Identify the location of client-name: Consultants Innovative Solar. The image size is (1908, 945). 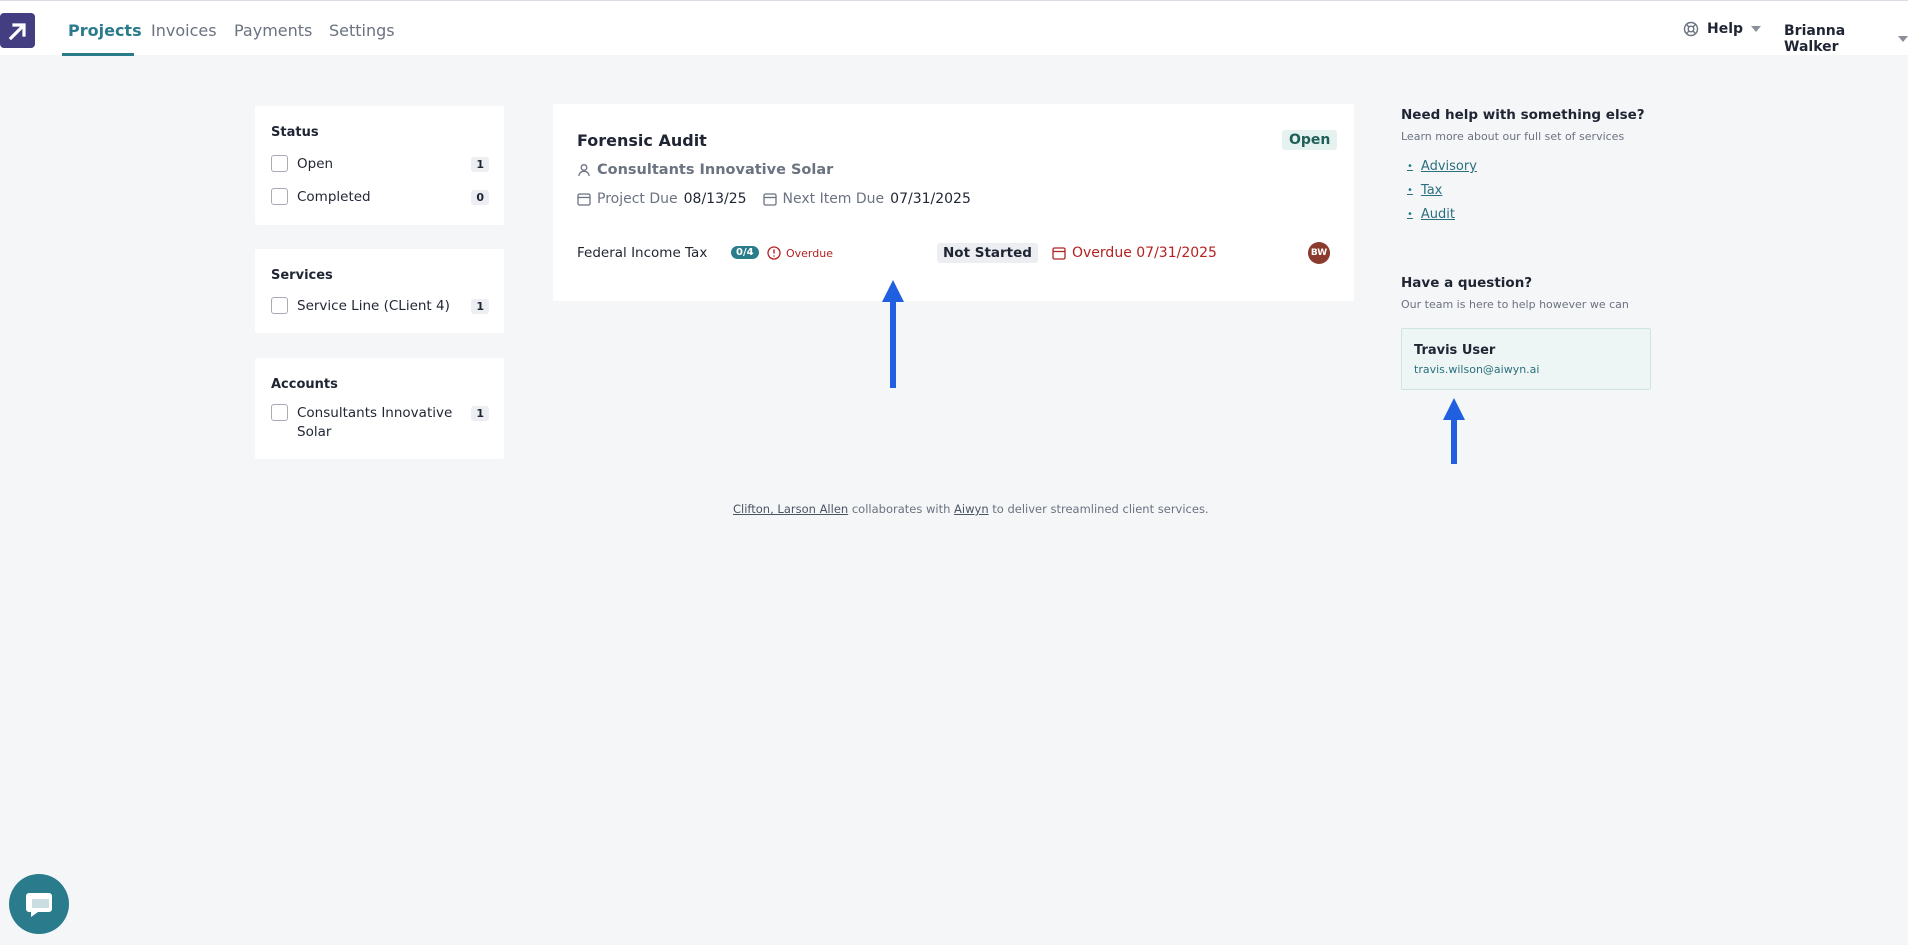
(715, 170).